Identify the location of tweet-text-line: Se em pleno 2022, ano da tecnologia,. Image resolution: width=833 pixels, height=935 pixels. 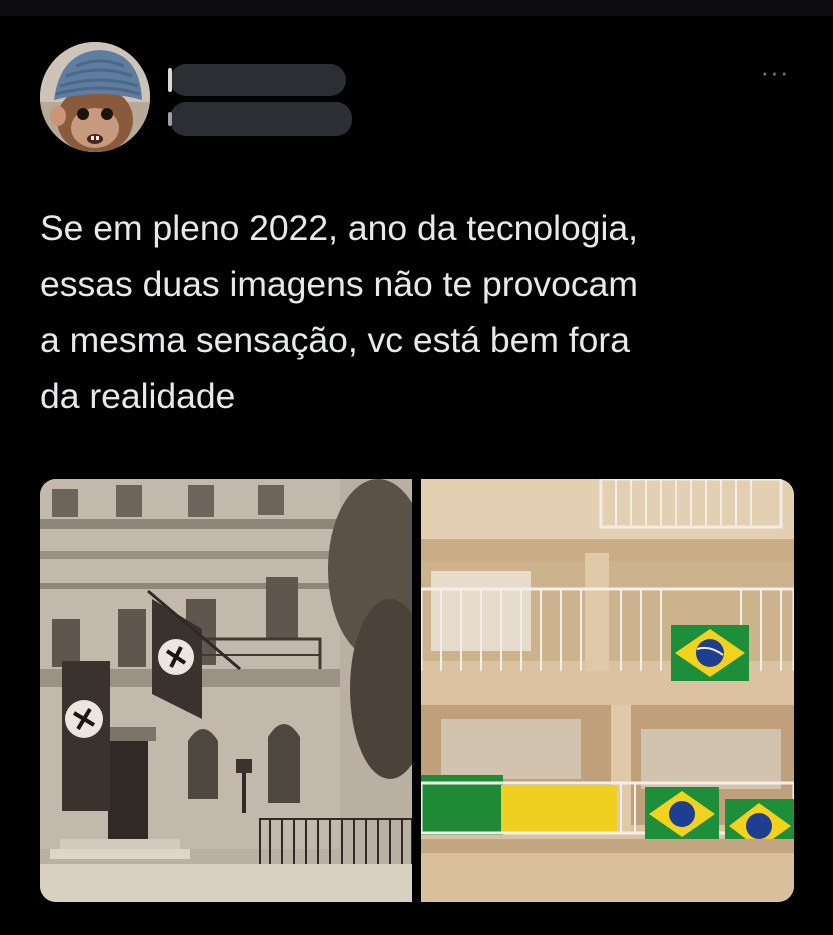
(339, 228).